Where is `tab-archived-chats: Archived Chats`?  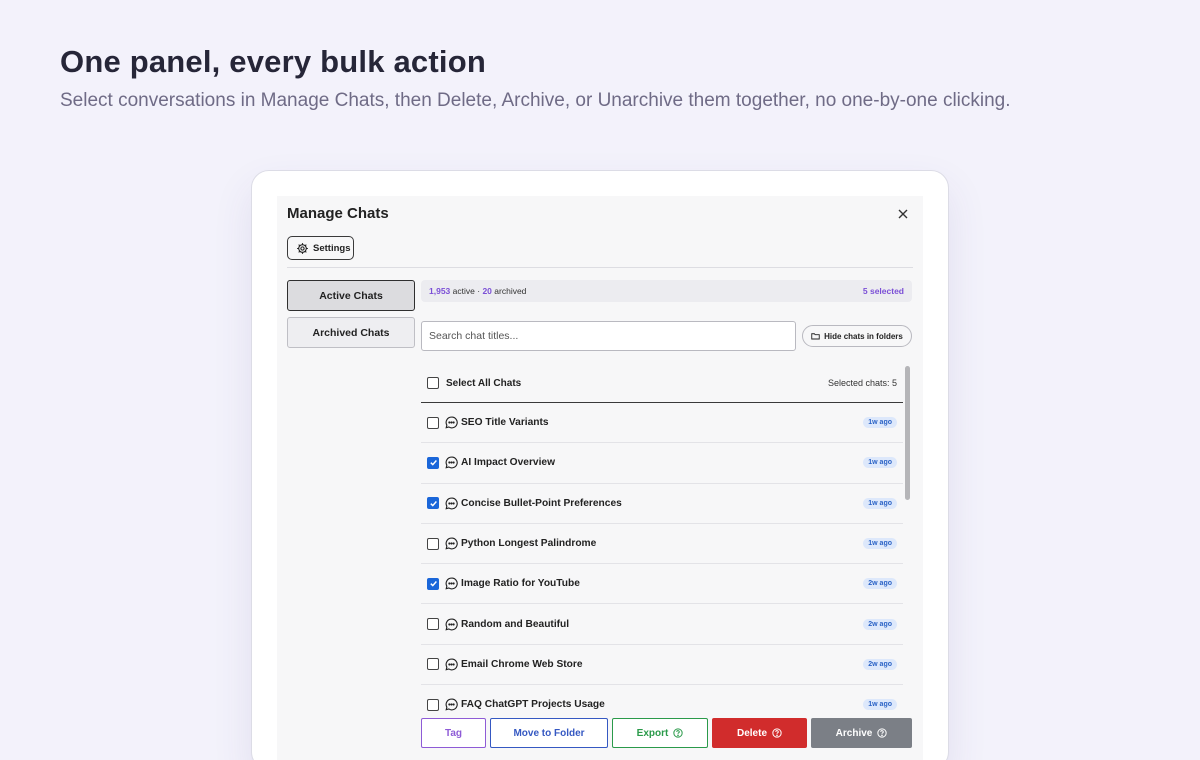 tab-archived-chats: Archived Chats is located at coordinates (351, 332).